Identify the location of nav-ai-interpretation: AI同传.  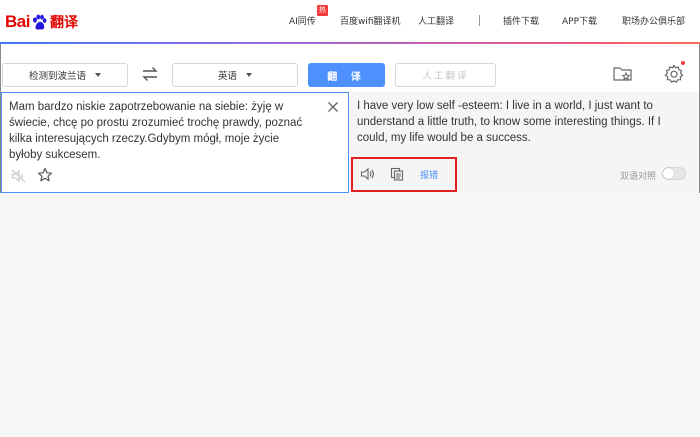
(302, 22).